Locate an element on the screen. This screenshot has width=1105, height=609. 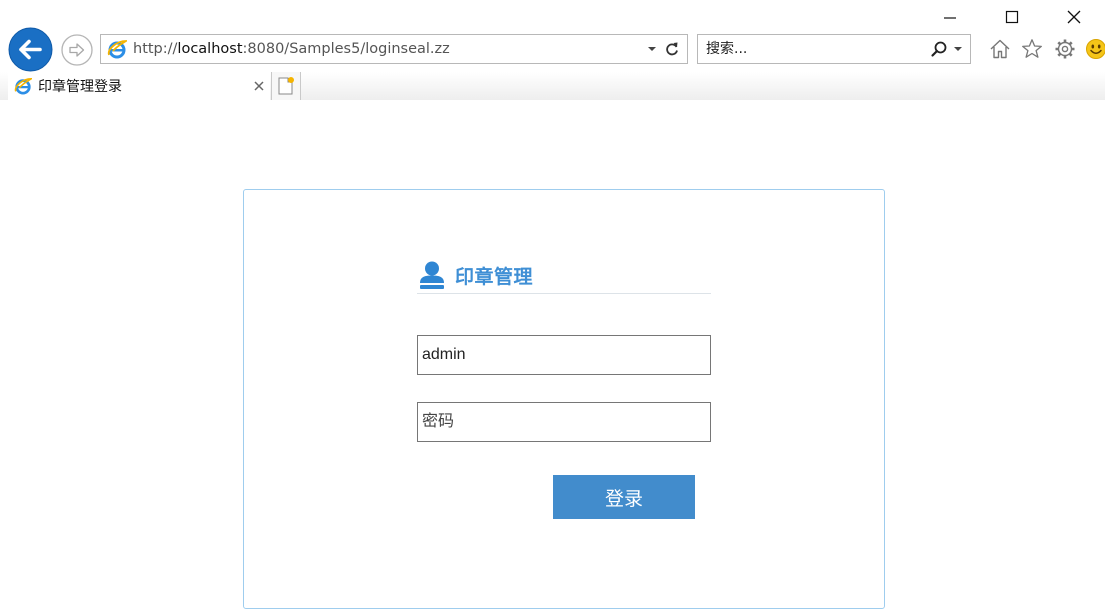
feedback-button is located at coordinates (1094, 49).